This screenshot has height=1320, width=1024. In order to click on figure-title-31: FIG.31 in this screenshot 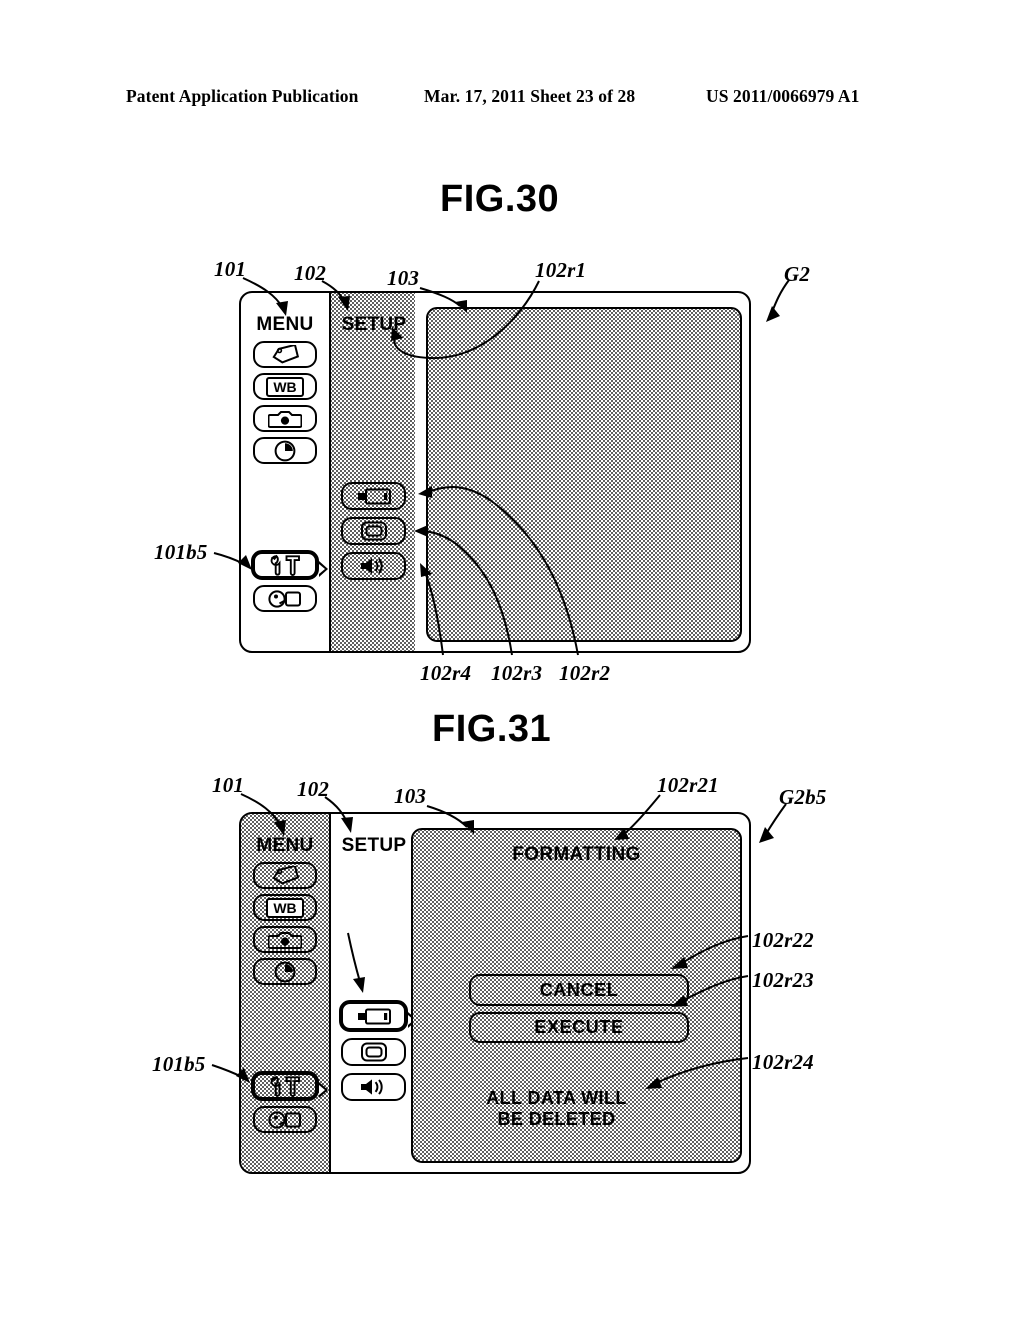, I will do `click(492, 729)`.